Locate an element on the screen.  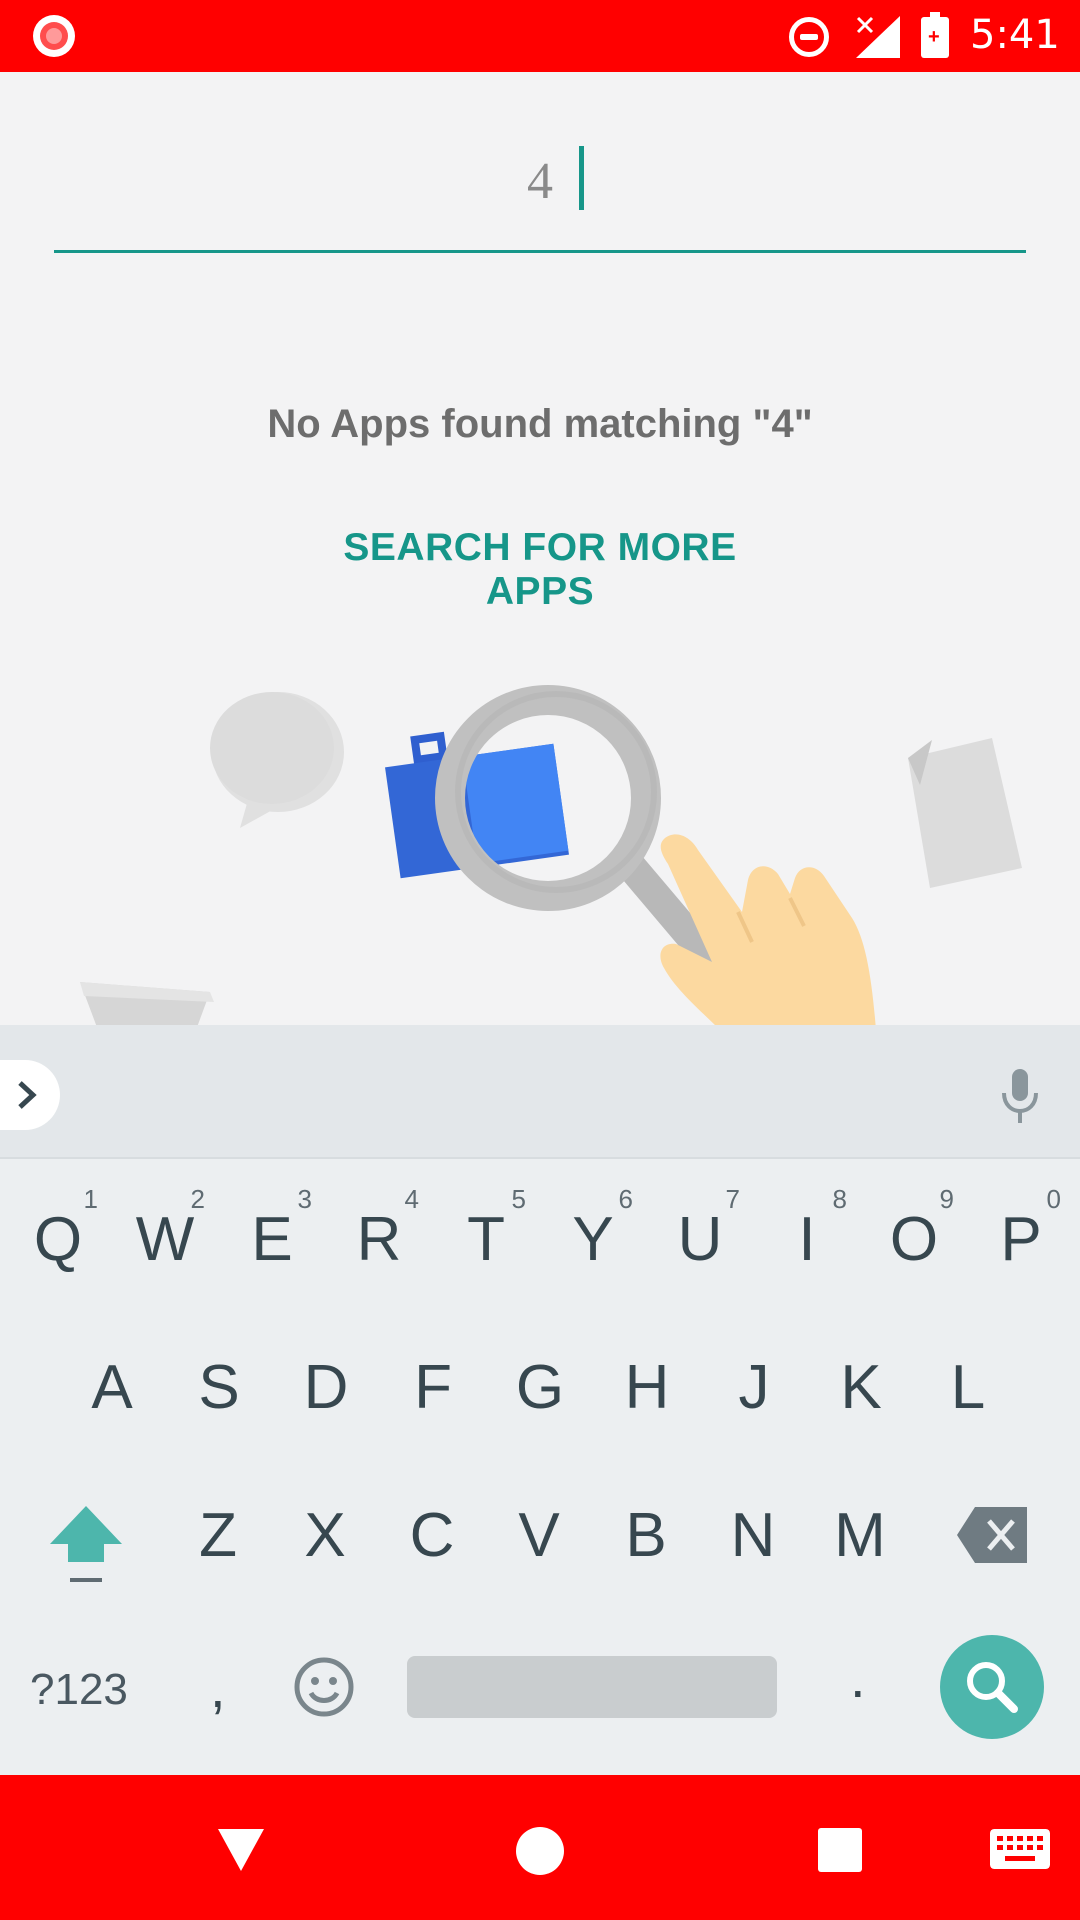
key-w: W2 is located at coordinates (165, 1240).